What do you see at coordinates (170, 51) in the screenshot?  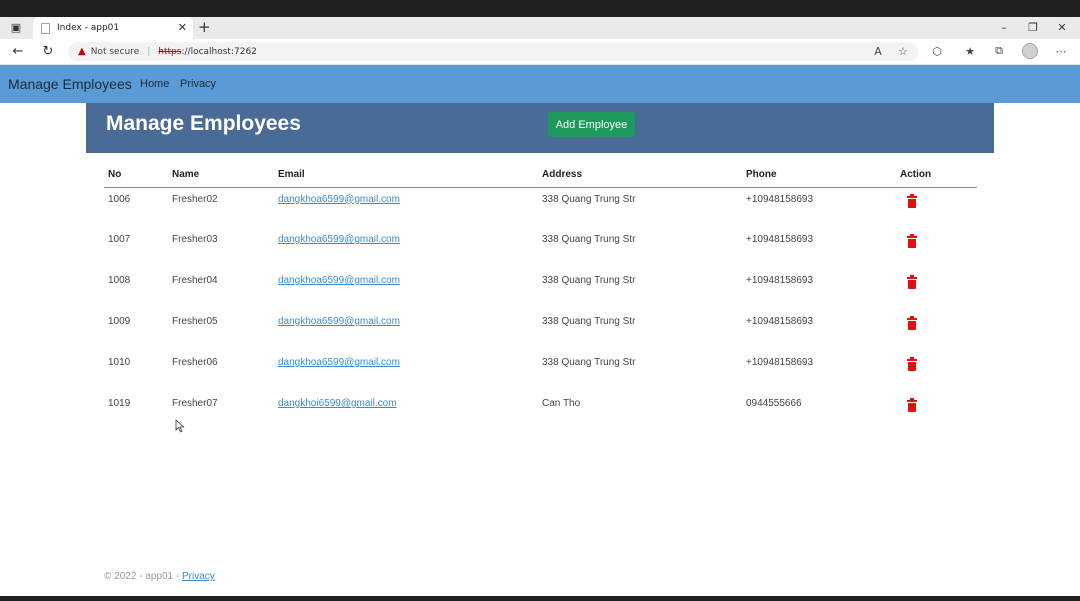 I see `url-scheme: https` at bounding box center [170, 51].